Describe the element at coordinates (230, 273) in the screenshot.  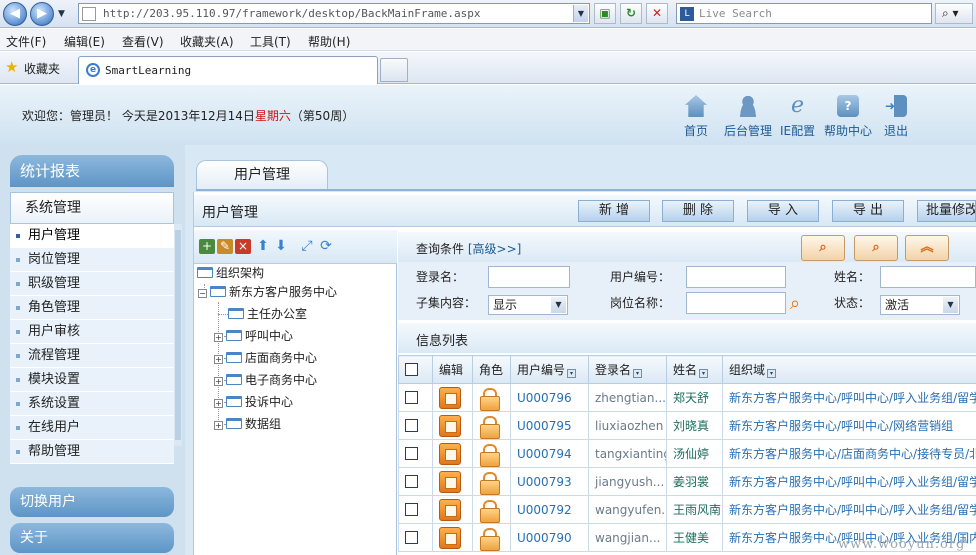
I see `tree-node-root: 组织架构` at that location.